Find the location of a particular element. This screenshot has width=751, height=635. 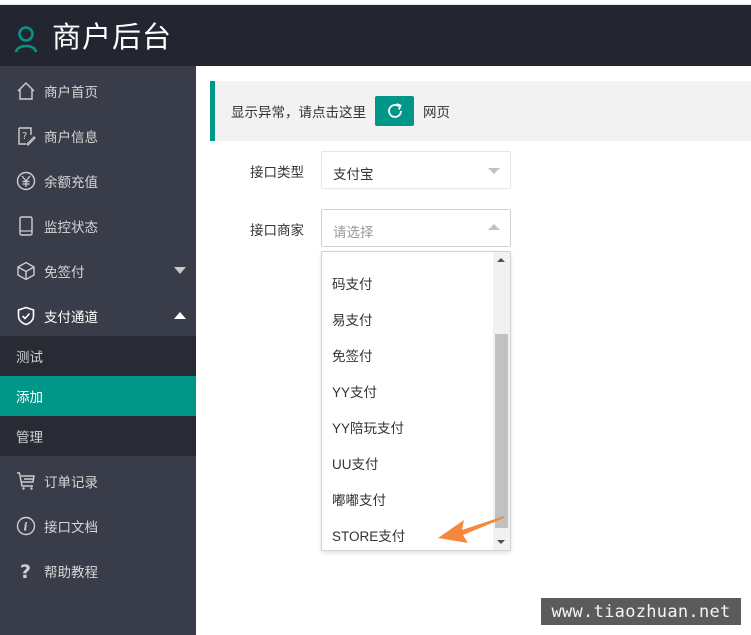

submenu-item-manage: 管理 is located at coordinates (98, 436).